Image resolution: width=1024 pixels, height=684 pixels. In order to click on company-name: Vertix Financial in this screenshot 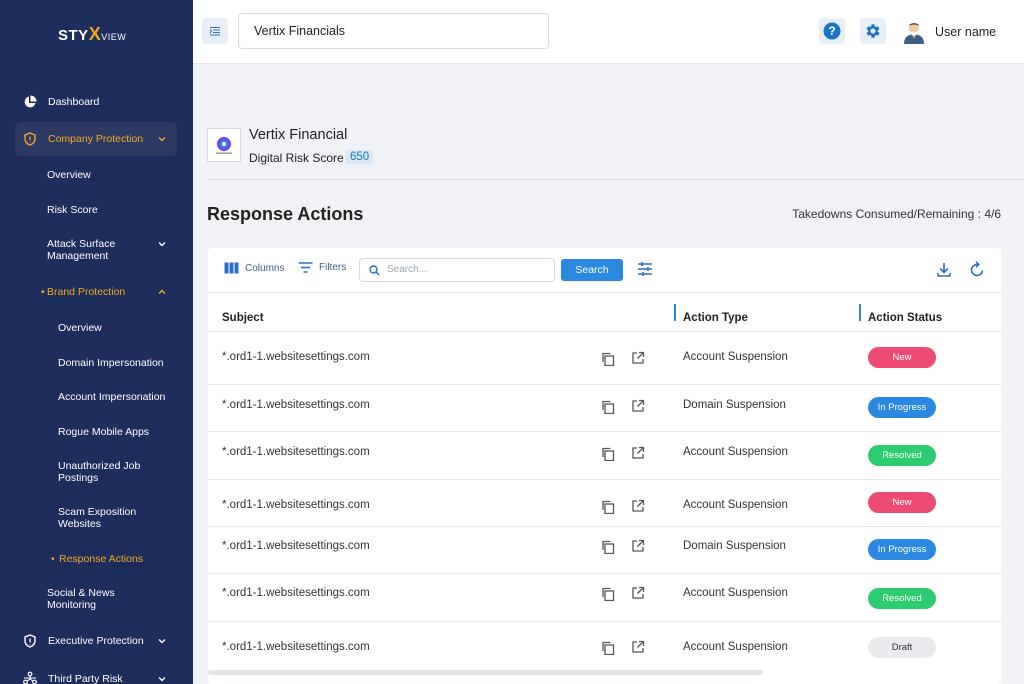, I will do `click(298, 135)`.